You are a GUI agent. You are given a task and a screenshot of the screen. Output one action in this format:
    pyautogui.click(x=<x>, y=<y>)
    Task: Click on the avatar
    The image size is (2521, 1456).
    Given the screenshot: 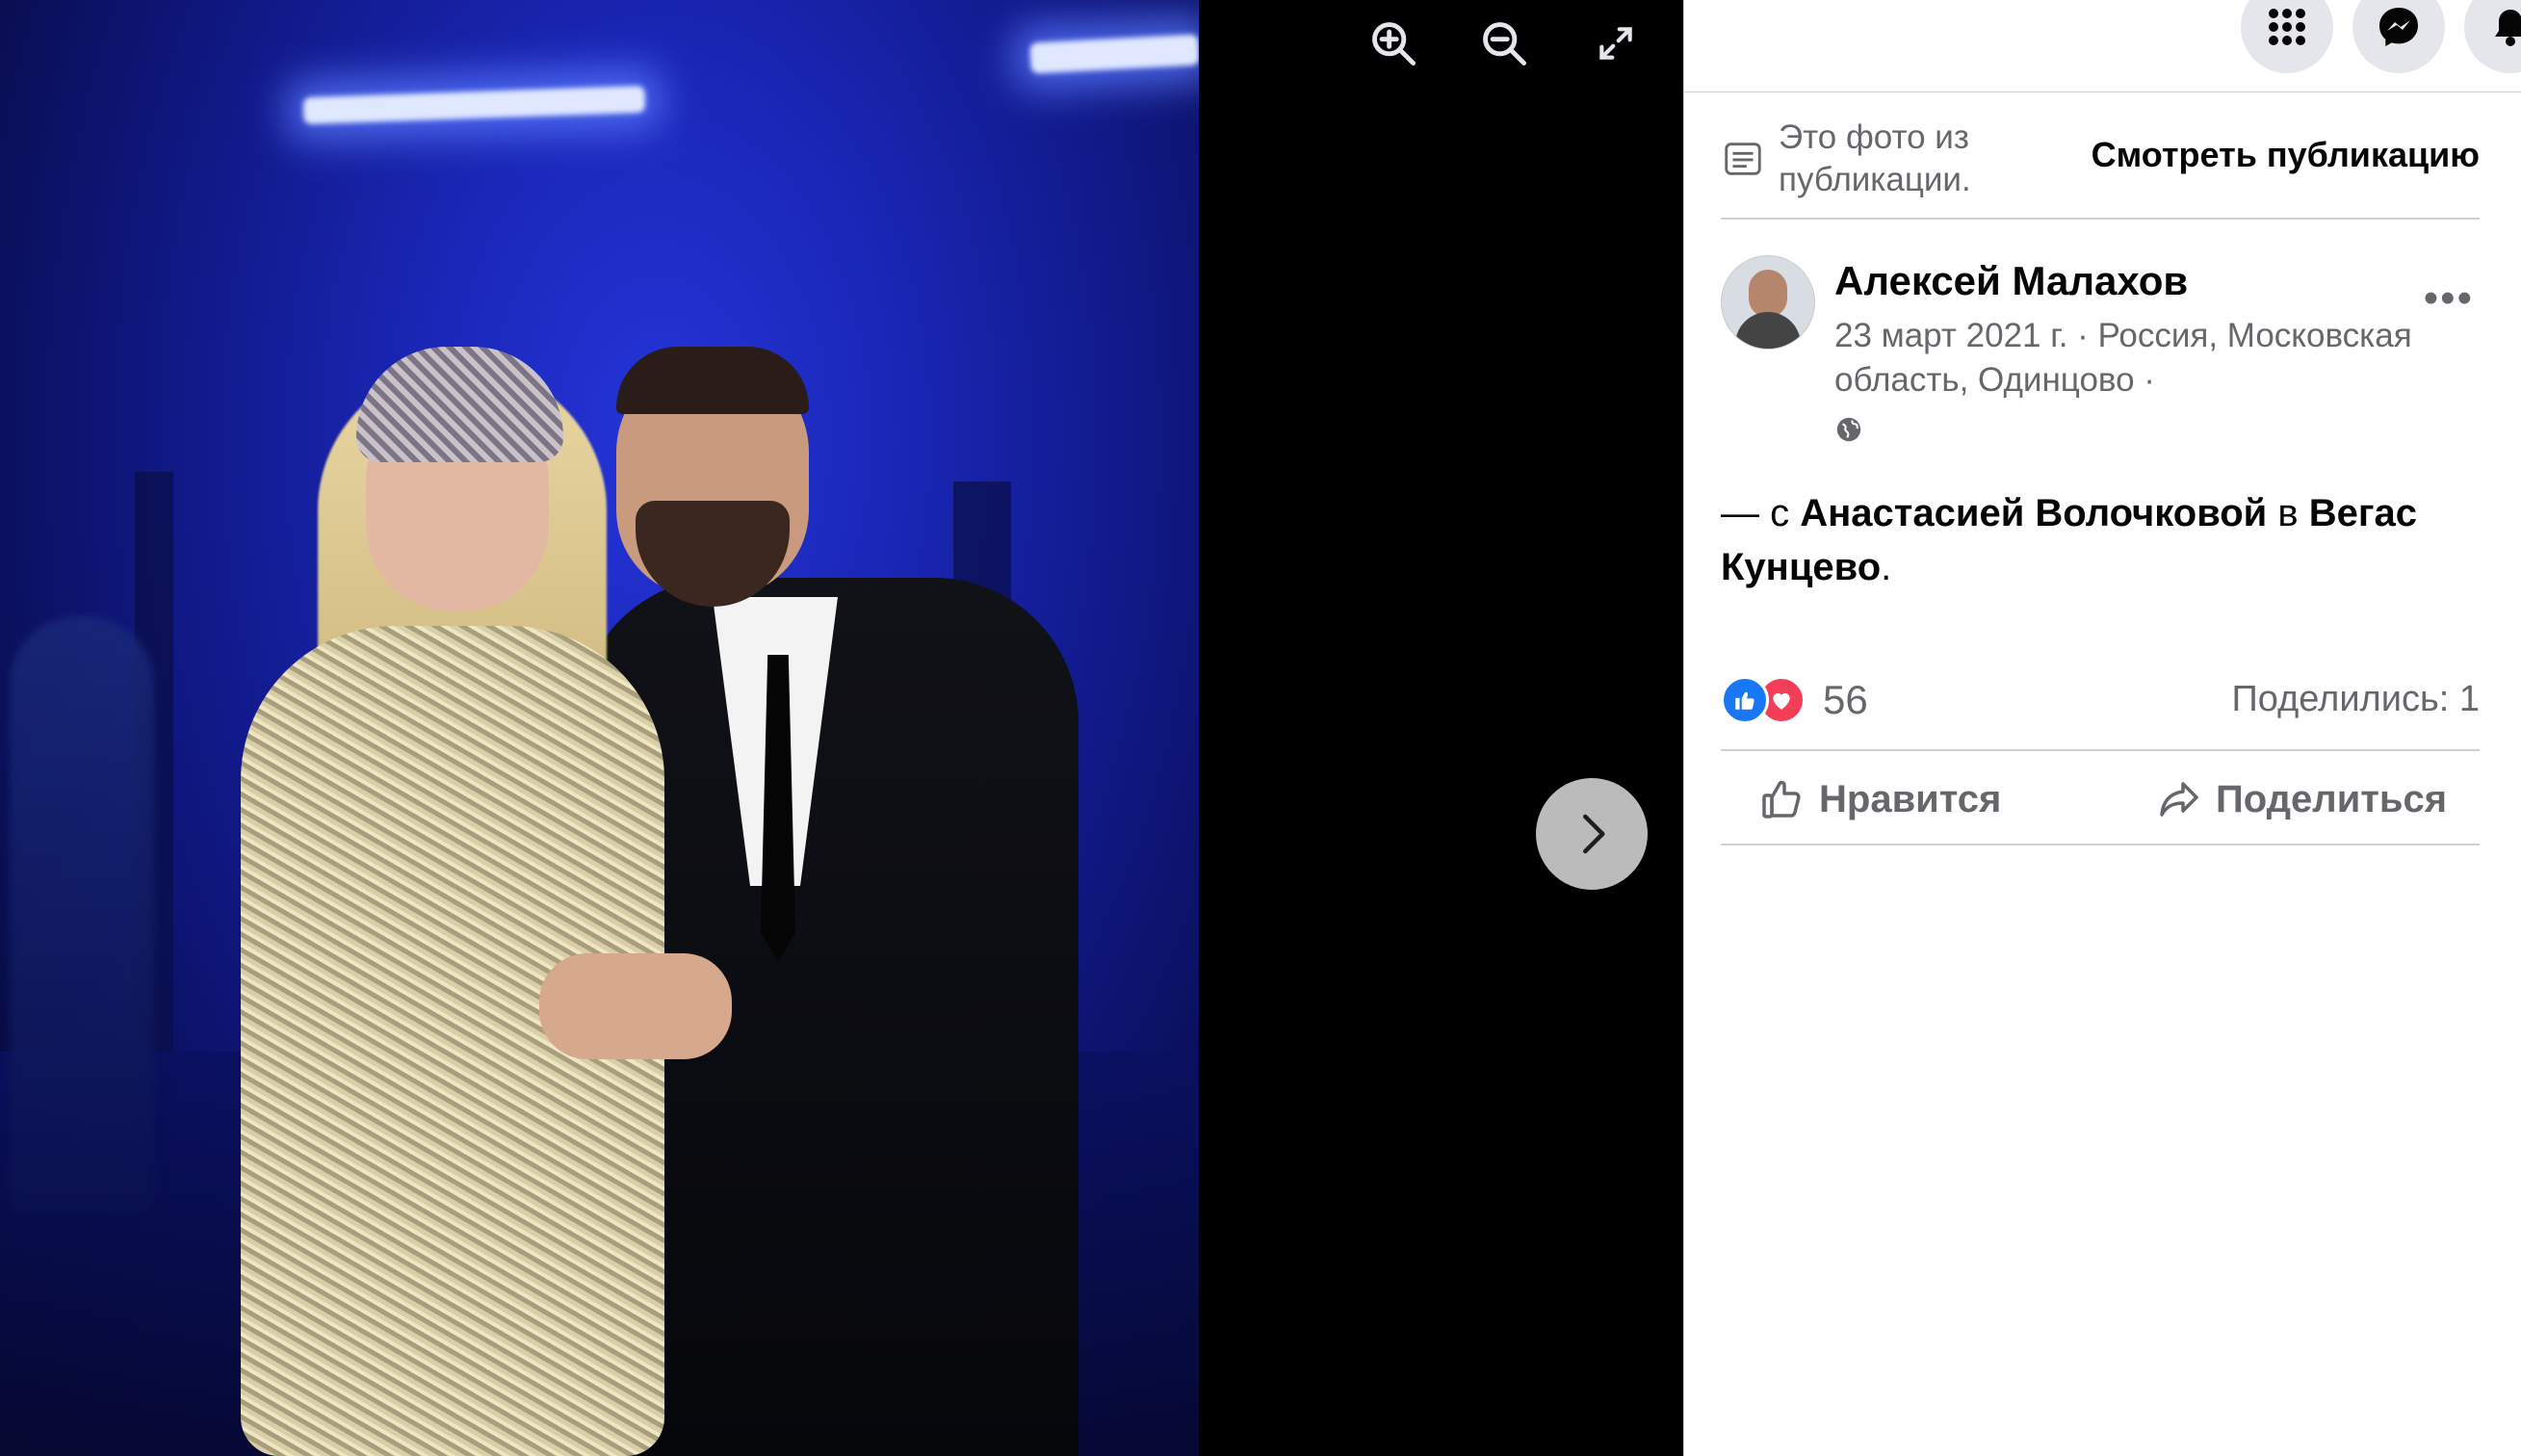 What is the action you would take?
    pyautogui.click(x=1768, y=302)
    